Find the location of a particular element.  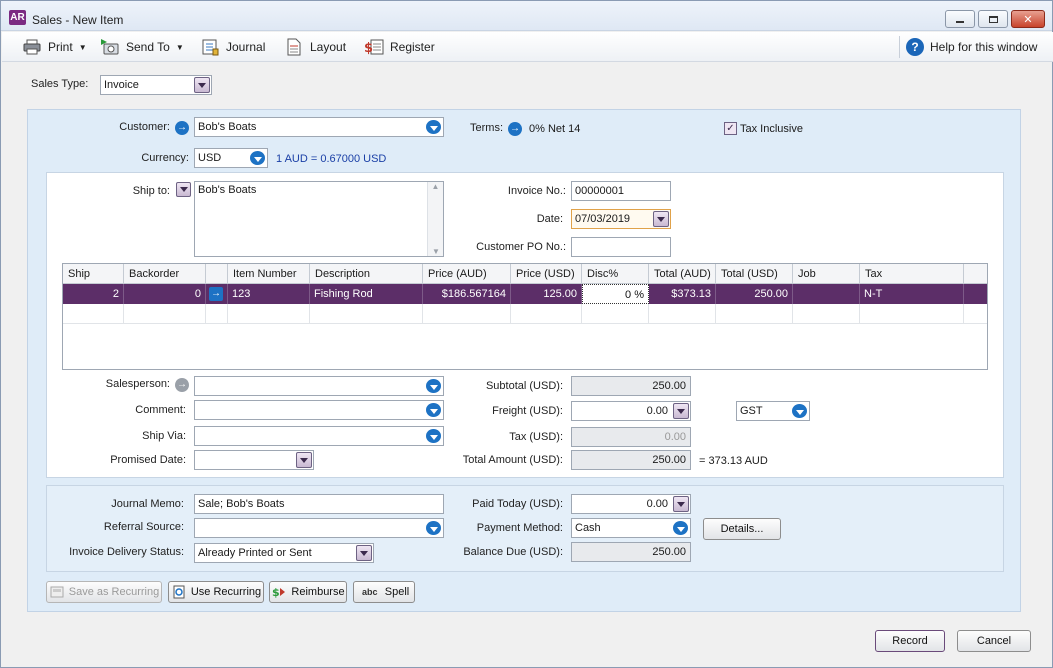

cell-total-usd: 250.00 is located at coordinates (754, 294).